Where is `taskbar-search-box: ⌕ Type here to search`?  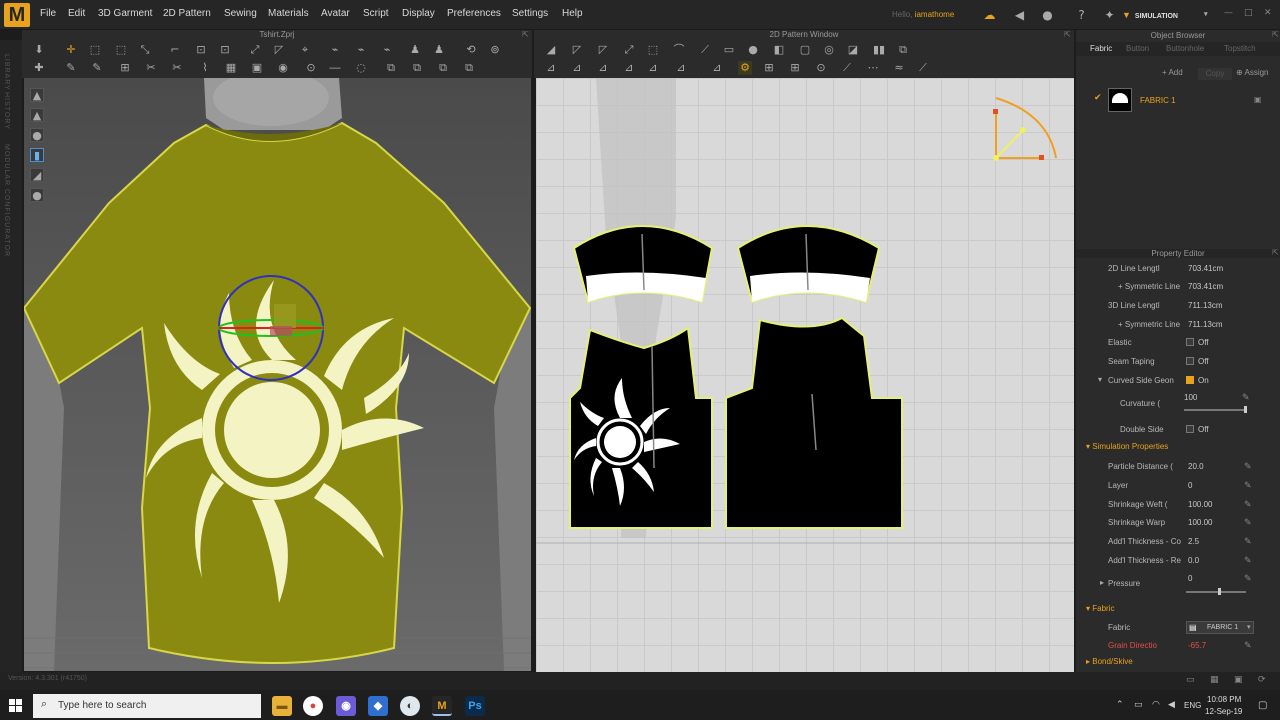 taskbar-search-box: ⌕ Type here to search is located at coordinates (147, 706).